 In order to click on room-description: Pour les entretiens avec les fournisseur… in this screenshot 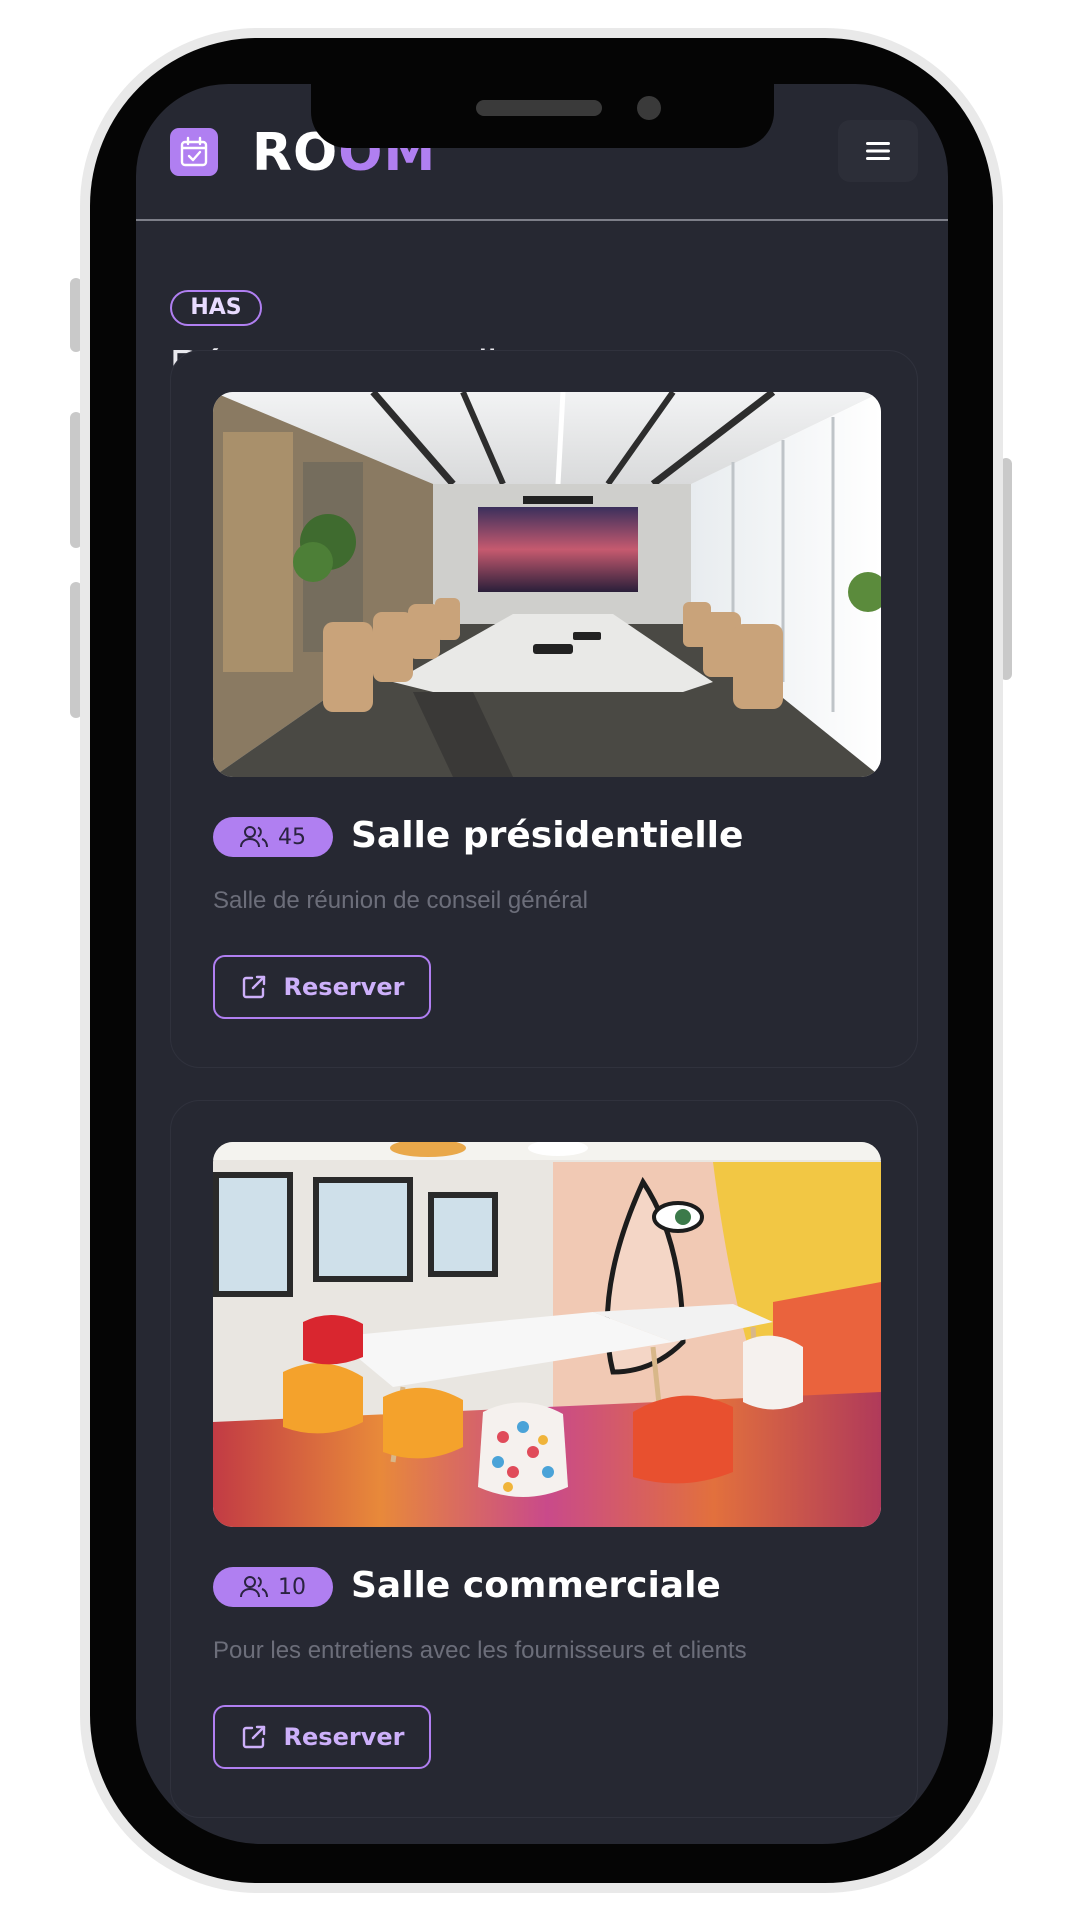, I will do `click(480, 1650)`.